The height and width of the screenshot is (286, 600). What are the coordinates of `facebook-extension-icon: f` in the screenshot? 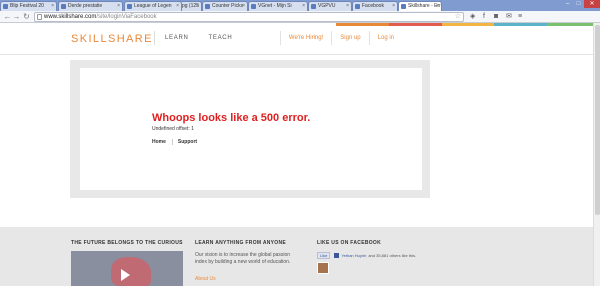 It's located at (484, 16).